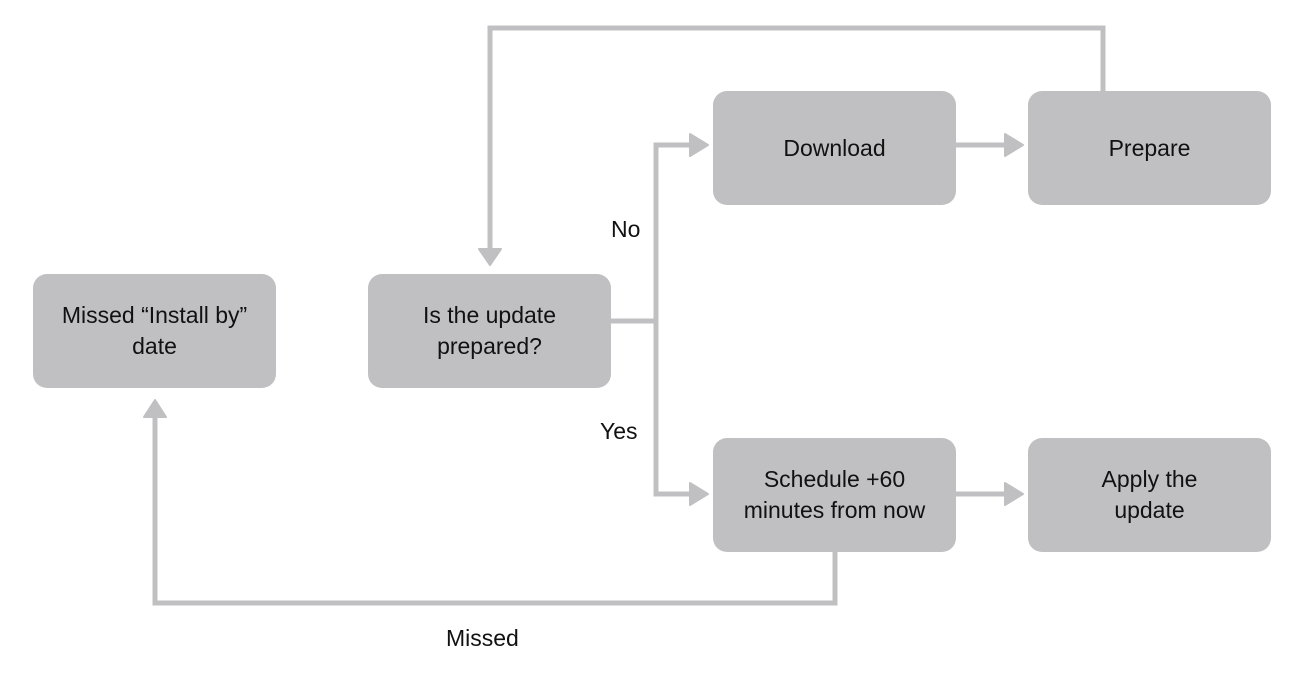  I want to click on node-apply-update: Apply the update, so click(1149, 495).